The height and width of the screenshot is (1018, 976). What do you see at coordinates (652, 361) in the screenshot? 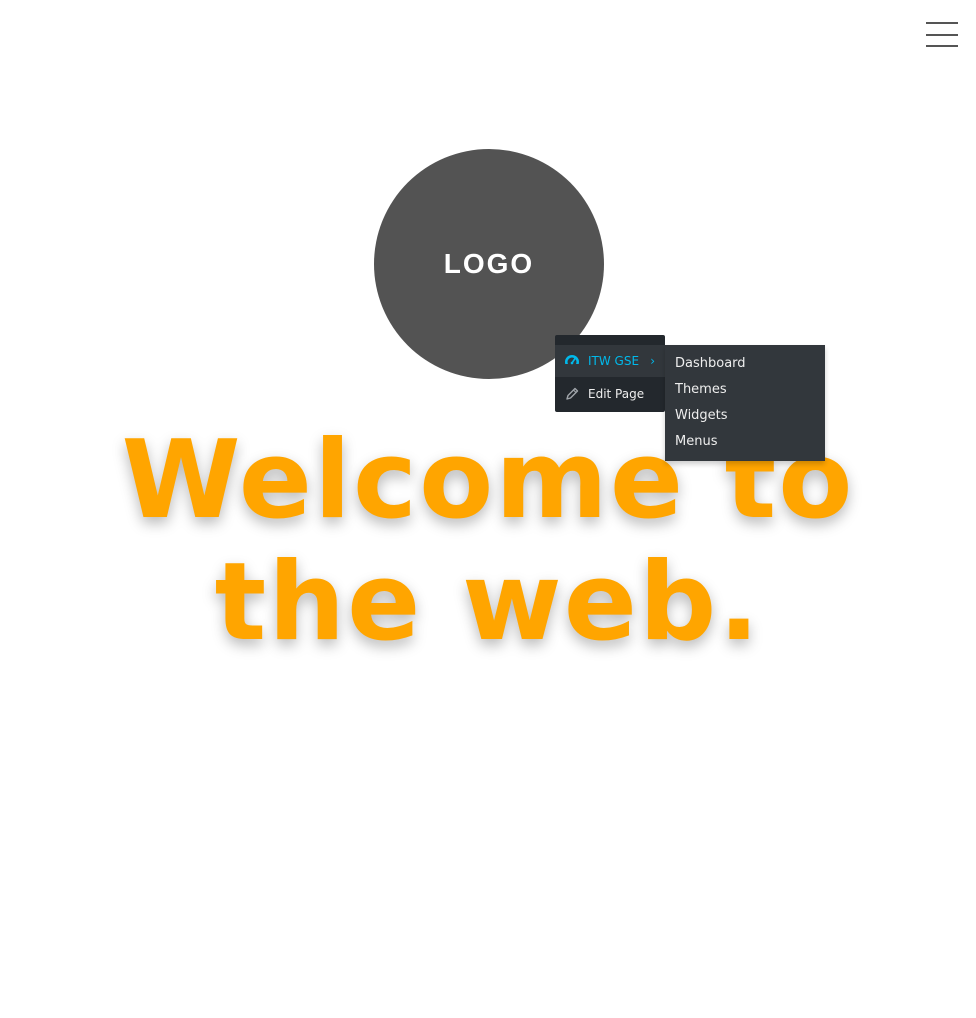
I see `chevron-right-icon: ›` at bounding box center [652, 361].